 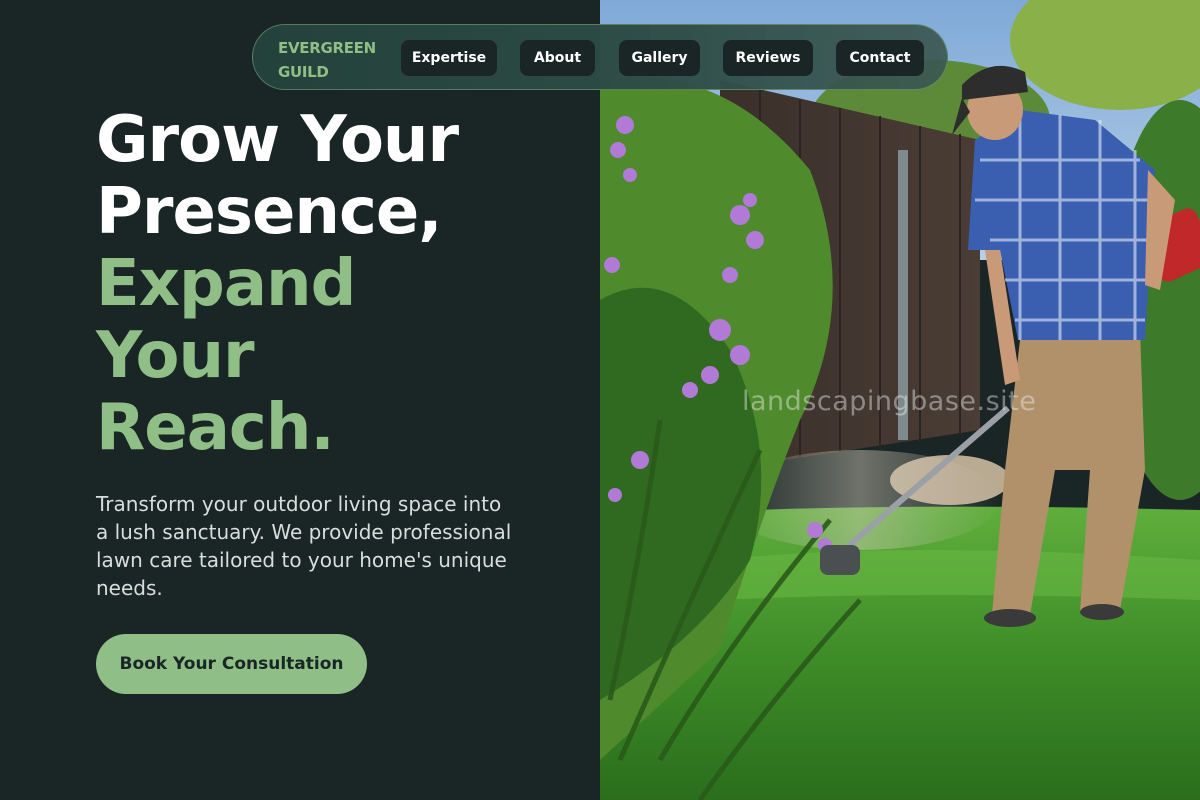 I want to click on book-consultation-button: Book Your Consultation, so click(x=231, y=664).